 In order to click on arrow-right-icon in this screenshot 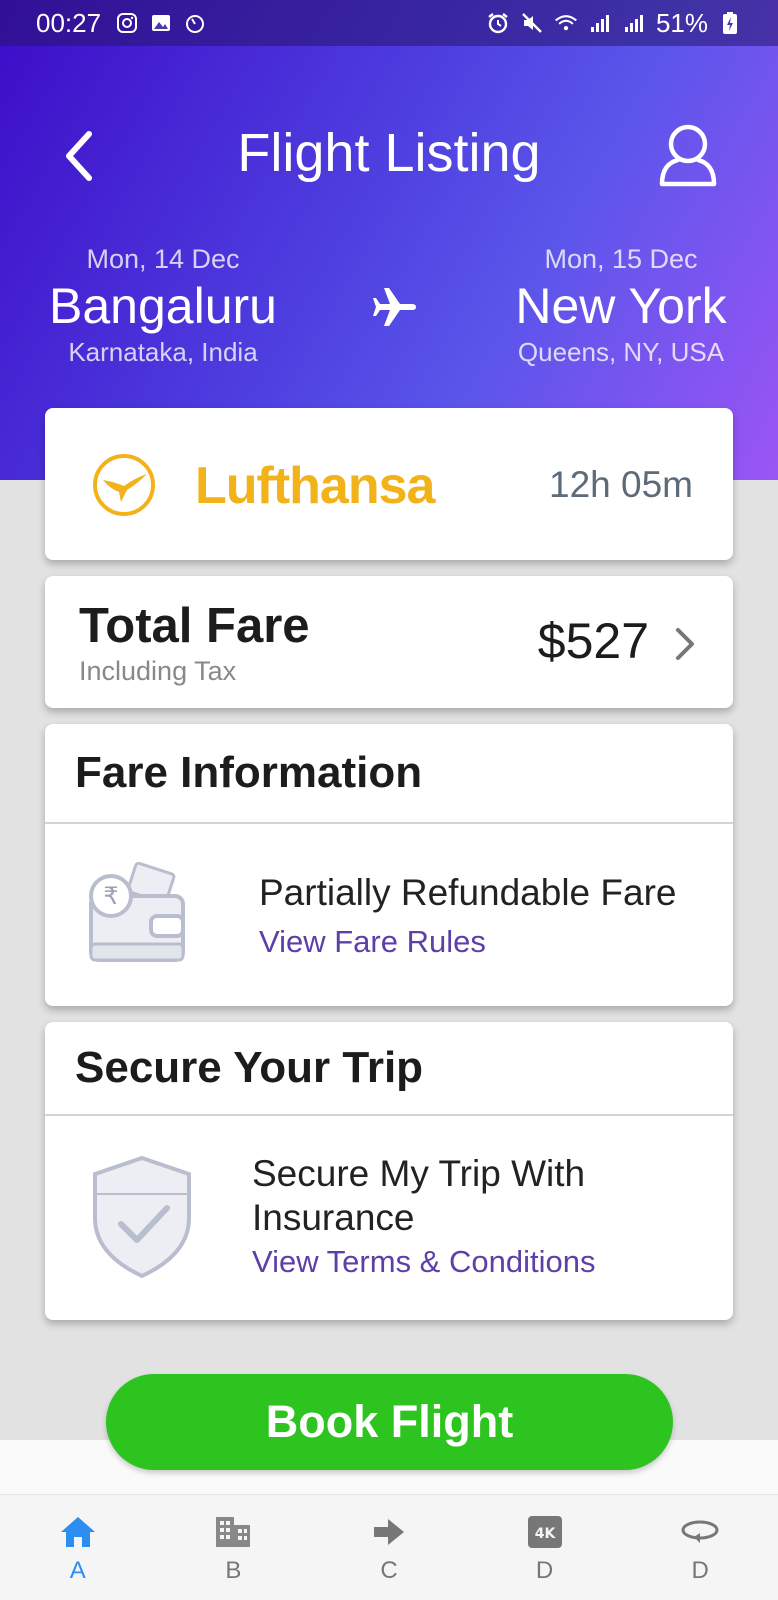, I will do `click(389, 1532)`.